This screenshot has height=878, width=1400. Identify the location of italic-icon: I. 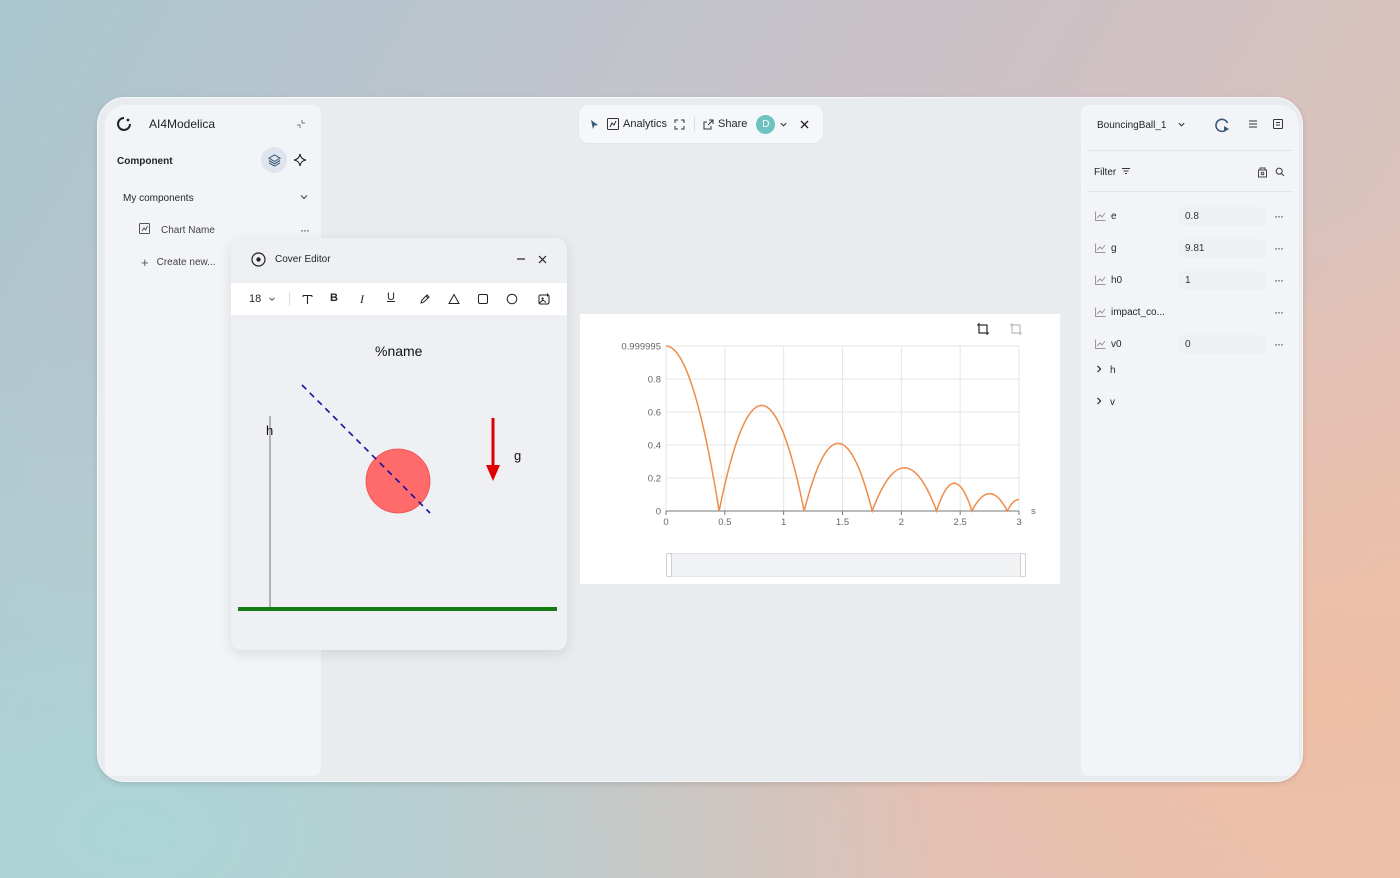
(362, 299).